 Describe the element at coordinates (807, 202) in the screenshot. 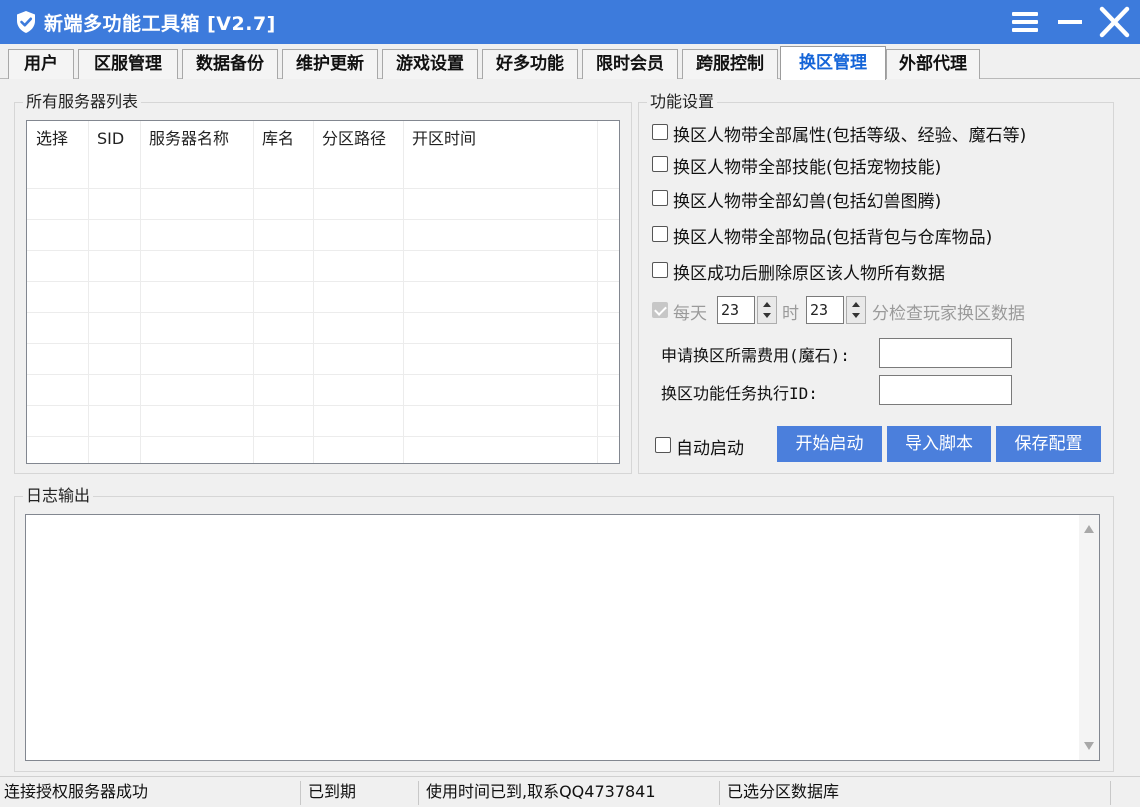

I see `option-label-pets: 换区人物带全部幻兽(包括幻兽图腾)` at that location.